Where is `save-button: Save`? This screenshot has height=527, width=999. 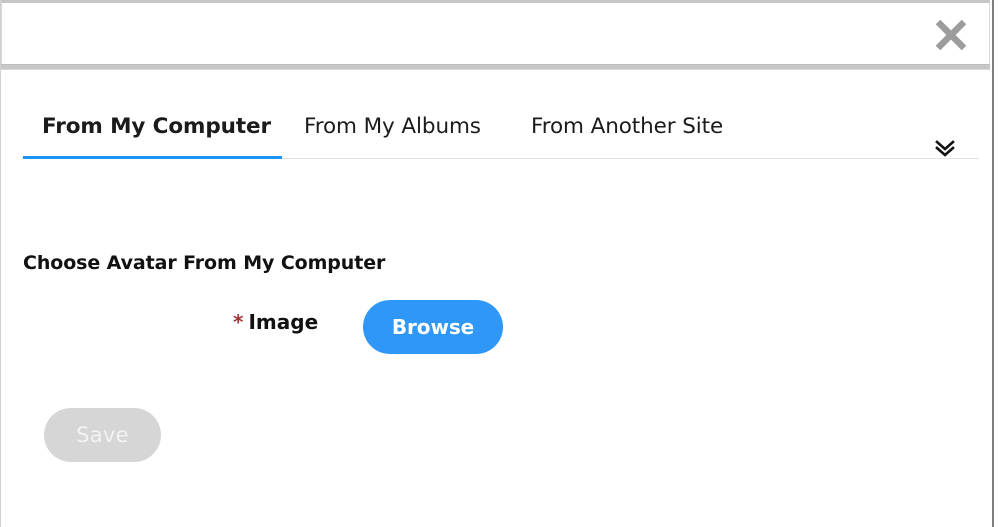
save-button: Save is located at coordinates (102, 435).